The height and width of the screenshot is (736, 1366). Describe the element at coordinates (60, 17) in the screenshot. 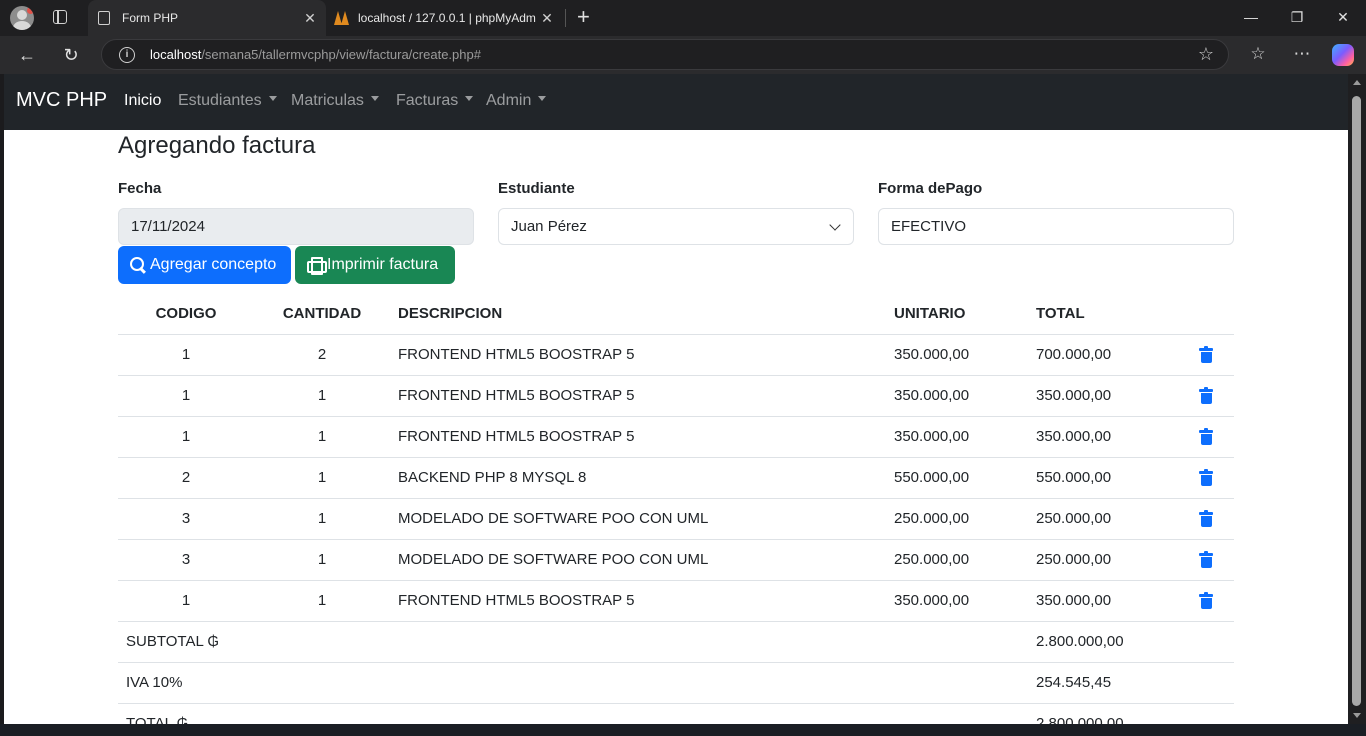

I see `tab-actions-icon` at that location.